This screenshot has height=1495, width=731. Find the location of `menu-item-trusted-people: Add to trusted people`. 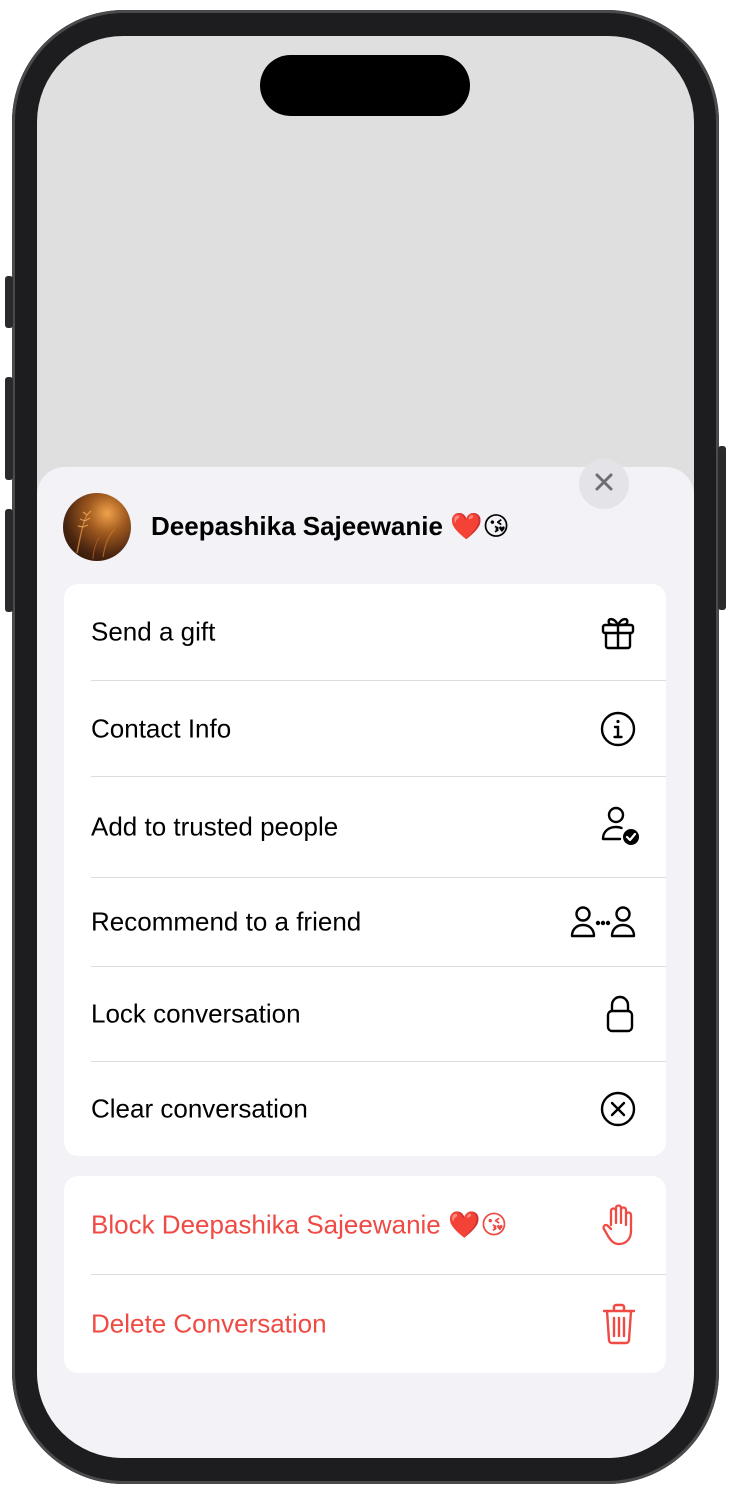

menu-item-trusted-people: Add to trusted people is located at coordinates (365, 827).